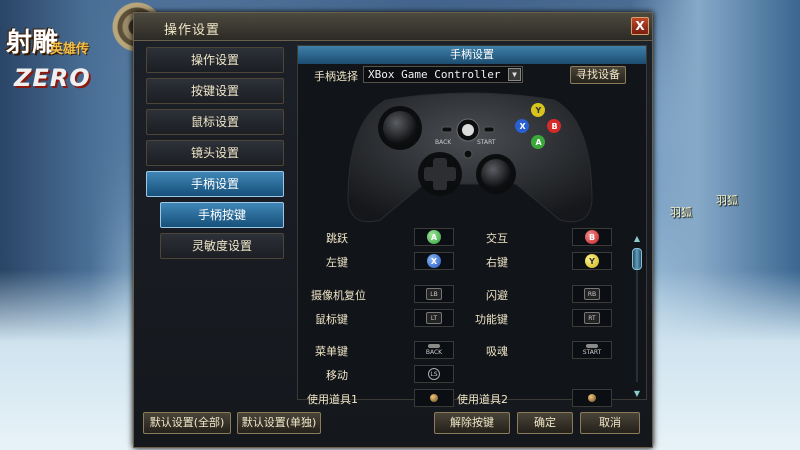  I want to click on scroll-up-icon: ▲, so click(637, 239).